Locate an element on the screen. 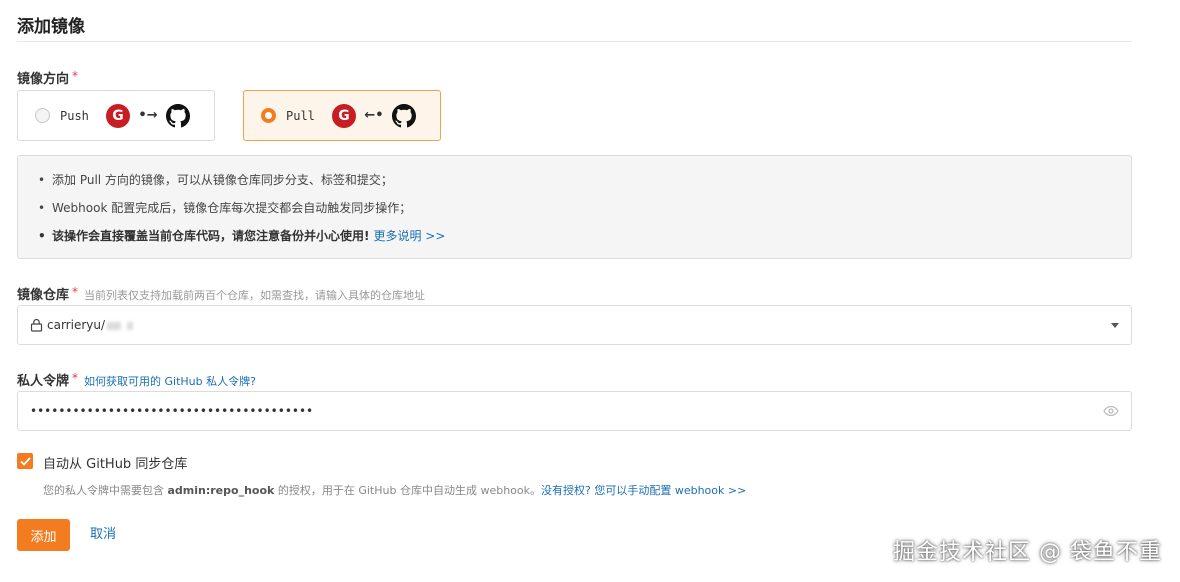  check-icon is located at coordinates (25, 461).